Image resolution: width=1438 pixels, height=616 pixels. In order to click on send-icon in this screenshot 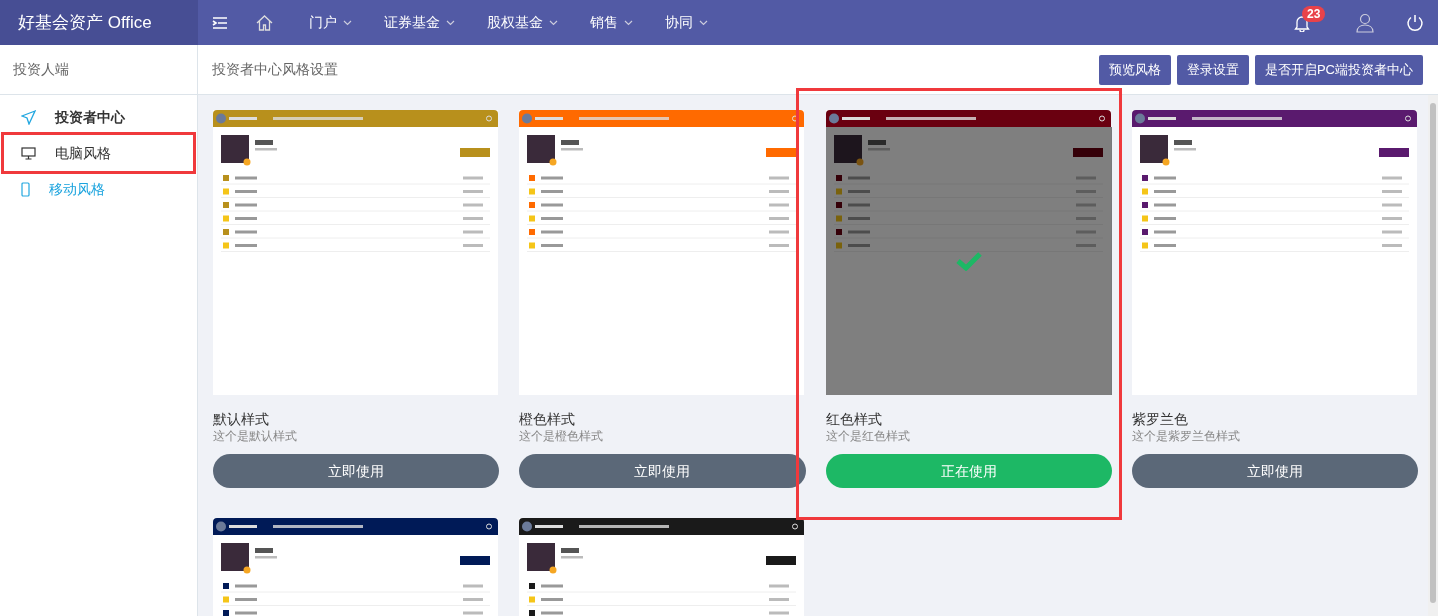, I will do `click(28, 117)`.